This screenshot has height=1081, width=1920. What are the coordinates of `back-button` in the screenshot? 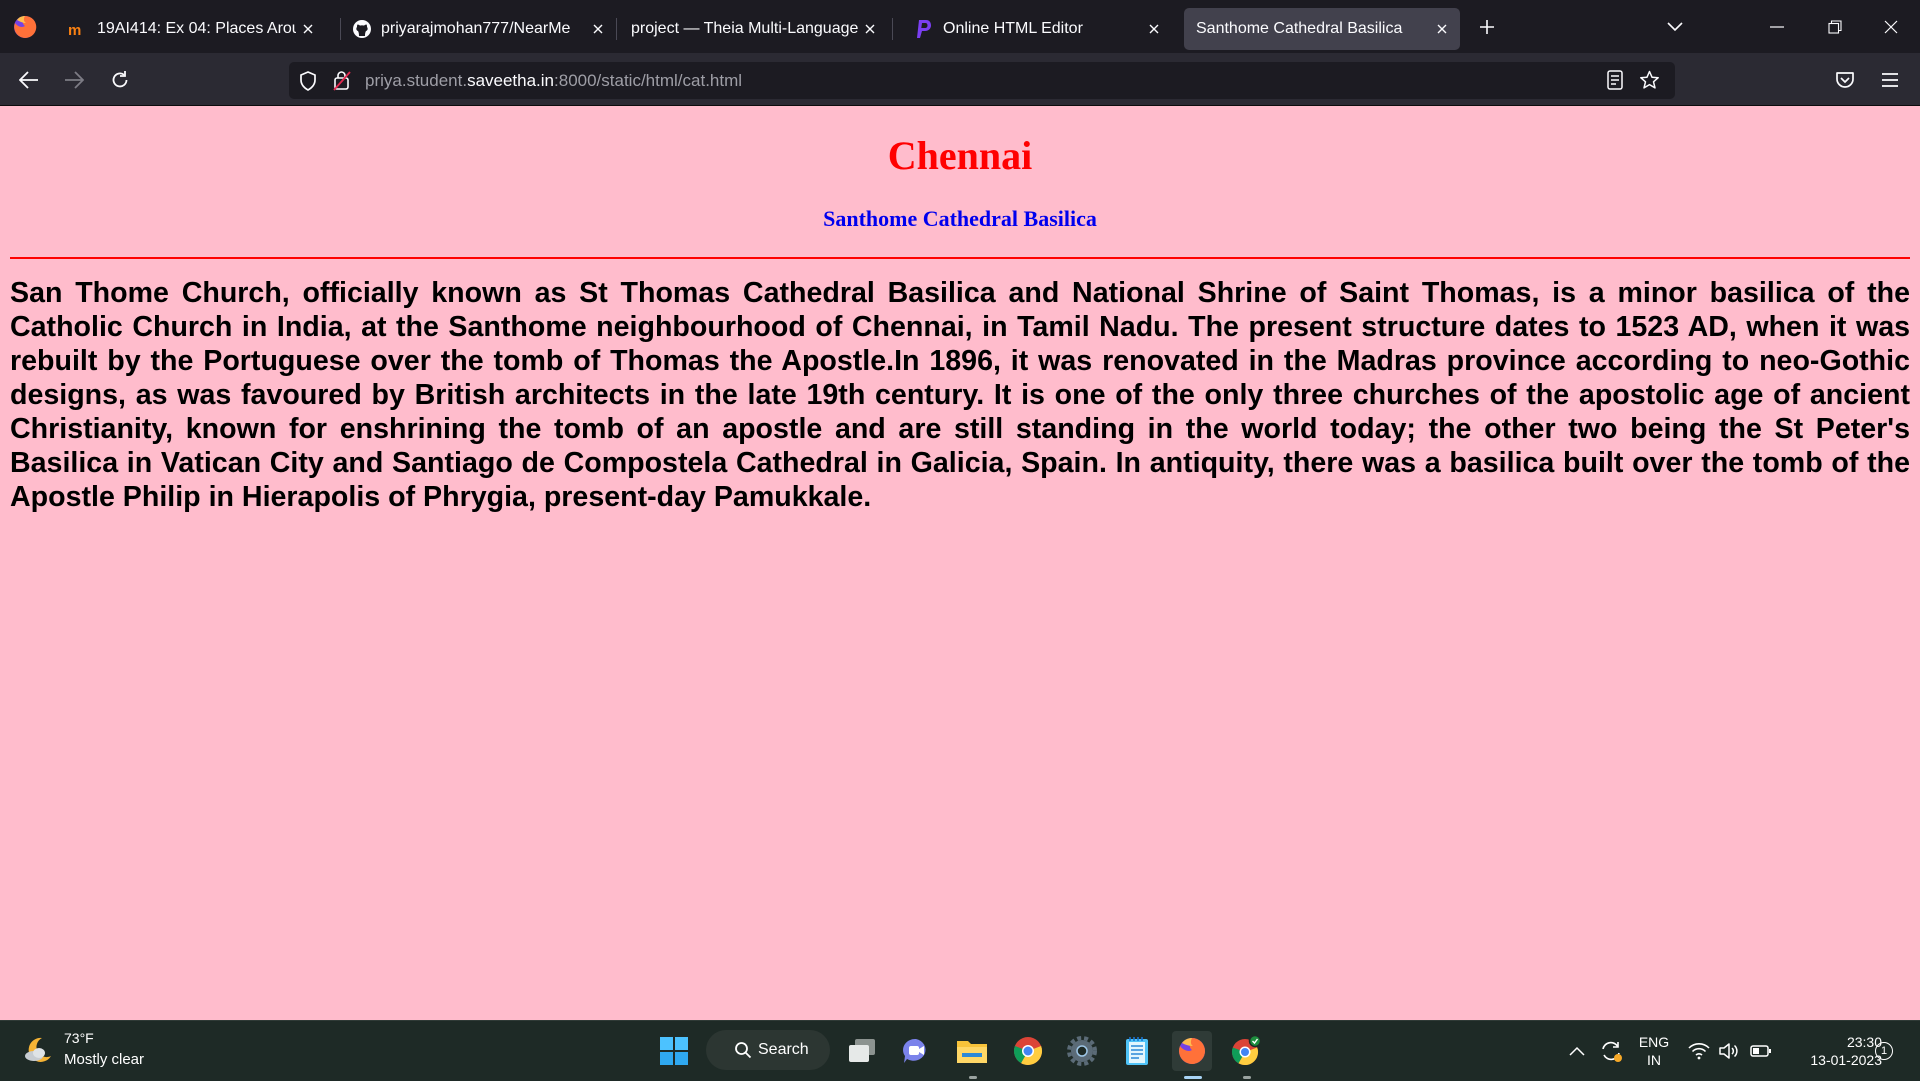 It's located at (29, 80).